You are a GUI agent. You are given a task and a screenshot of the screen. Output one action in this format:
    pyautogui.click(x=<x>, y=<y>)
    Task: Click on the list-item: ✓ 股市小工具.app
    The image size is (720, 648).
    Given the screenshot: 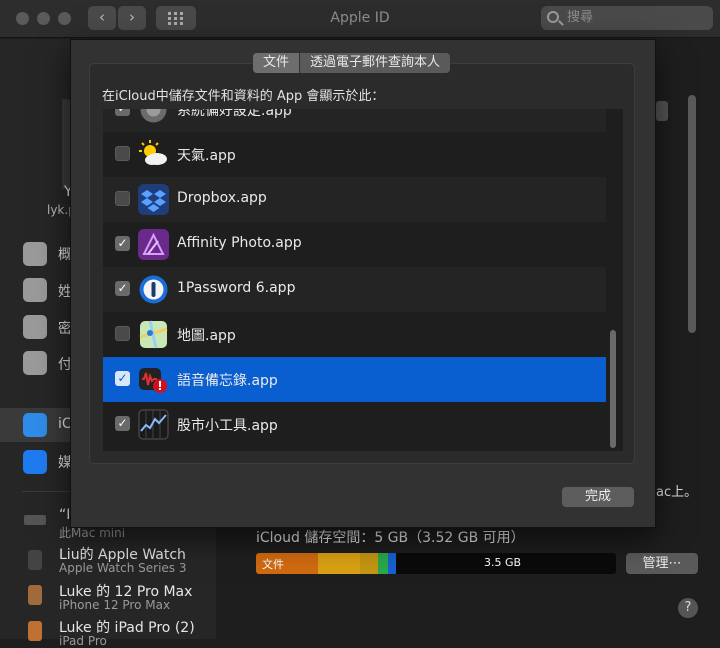 What is the action you would take?
    pyautogui.click(x=354, y=424)
    